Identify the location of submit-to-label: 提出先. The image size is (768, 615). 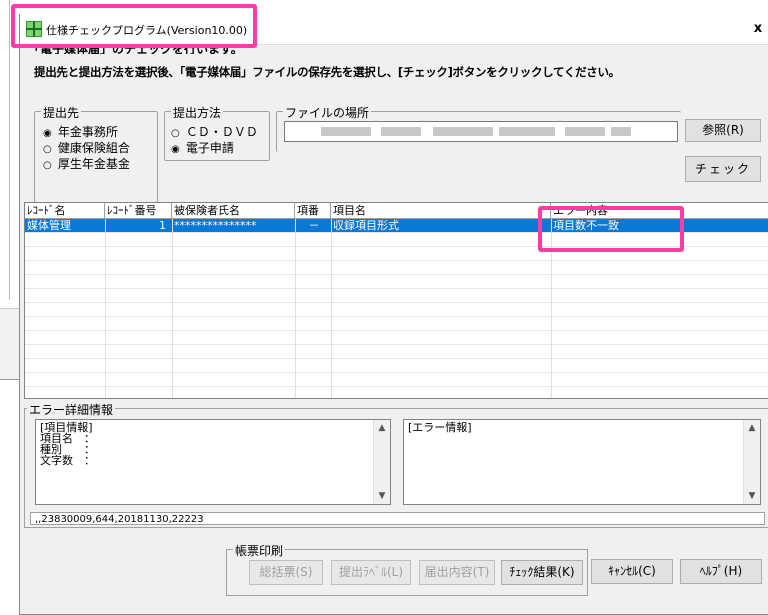
(61, 112).